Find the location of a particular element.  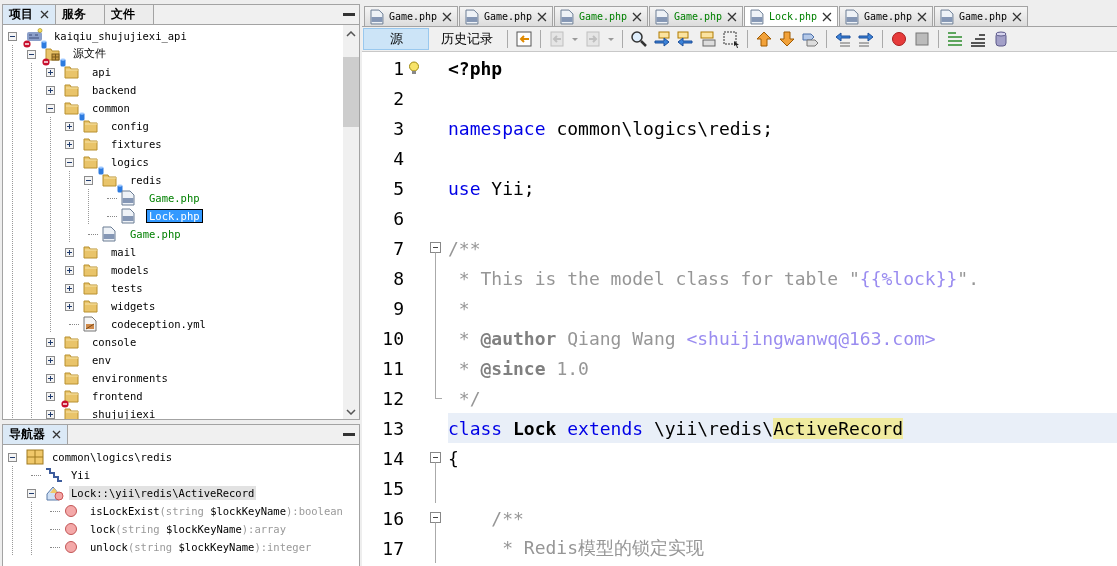

database-icon is located at coordinates (1001, 39).